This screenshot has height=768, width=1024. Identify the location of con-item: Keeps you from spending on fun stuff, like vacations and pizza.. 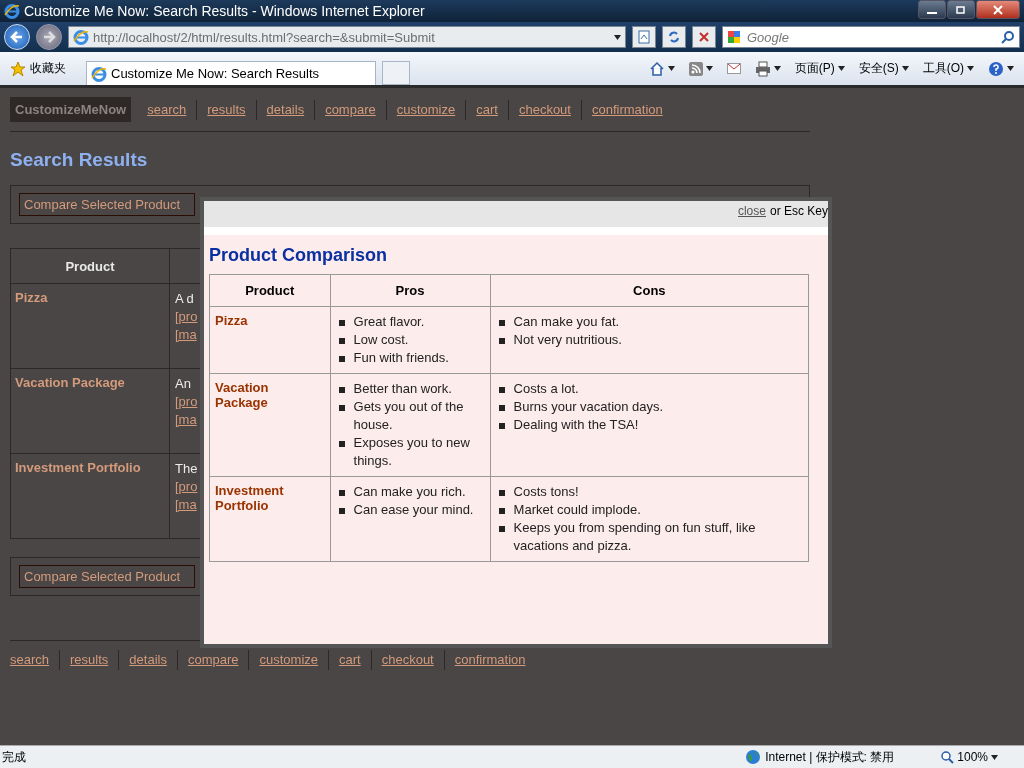
(650, 537).